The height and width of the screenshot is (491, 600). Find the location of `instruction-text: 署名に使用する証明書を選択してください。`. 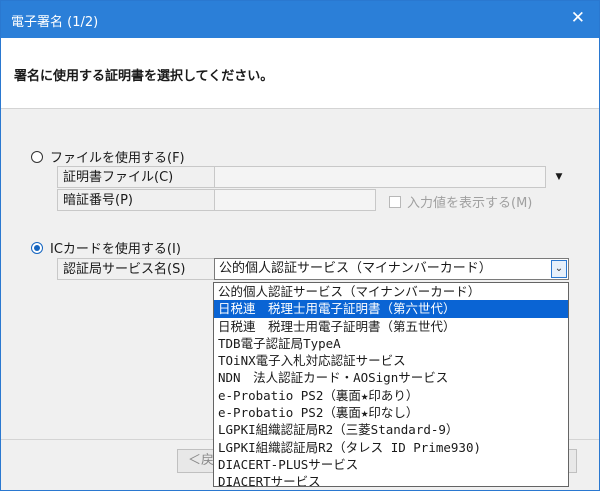

instruction-text: 署名に使用する証明書を選択してください。 is located at coordinates (144, 76).